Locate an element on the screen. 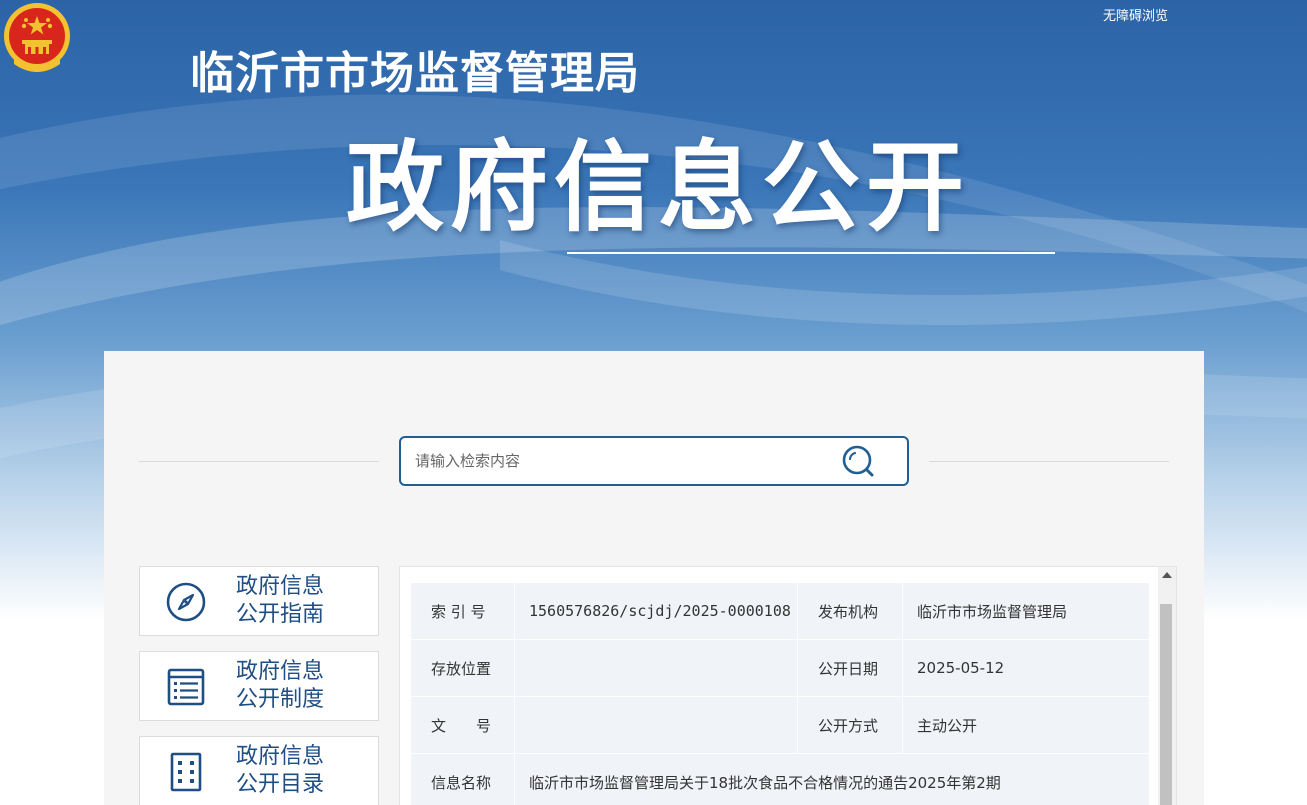 The height and width of the screenshot is (805, 1307). sidebar-item-catalog: 政府信息 公开目录 is located at coordinates (259, 770).